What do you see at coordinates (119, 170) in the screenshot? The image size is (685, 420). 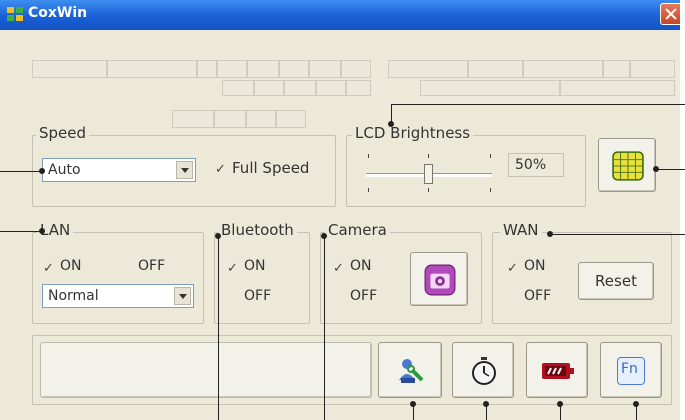 I see `speed-select: Auto` at bounding box center [119, 170].